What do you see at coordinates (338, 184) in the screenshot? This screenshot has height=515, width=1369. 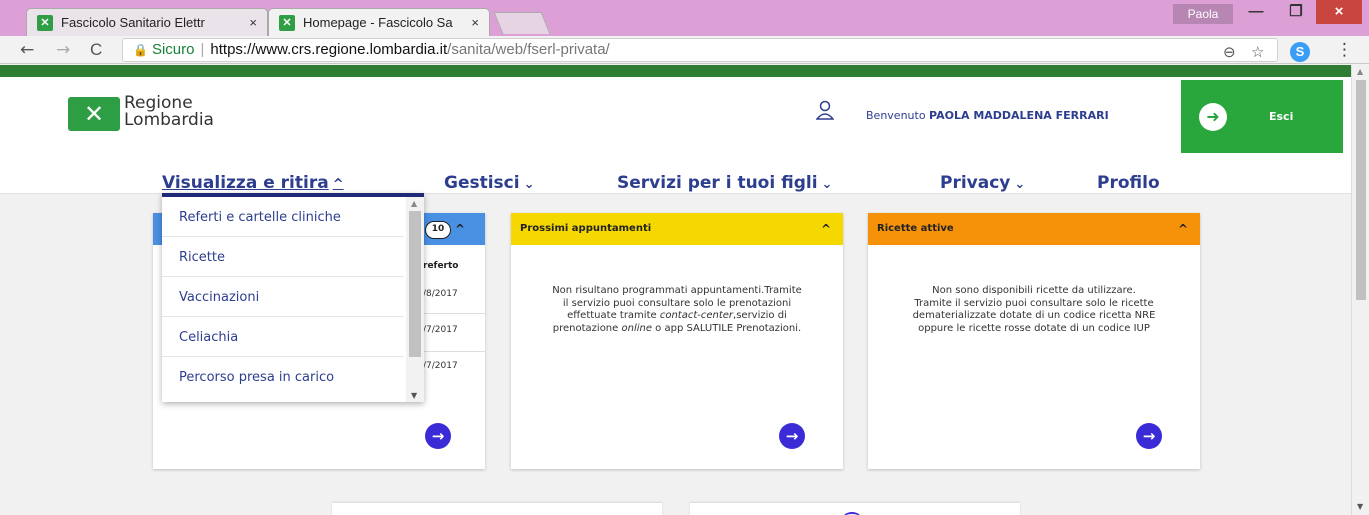 I see `chevron-up-icon: ^` at bounding box center [338, 184].